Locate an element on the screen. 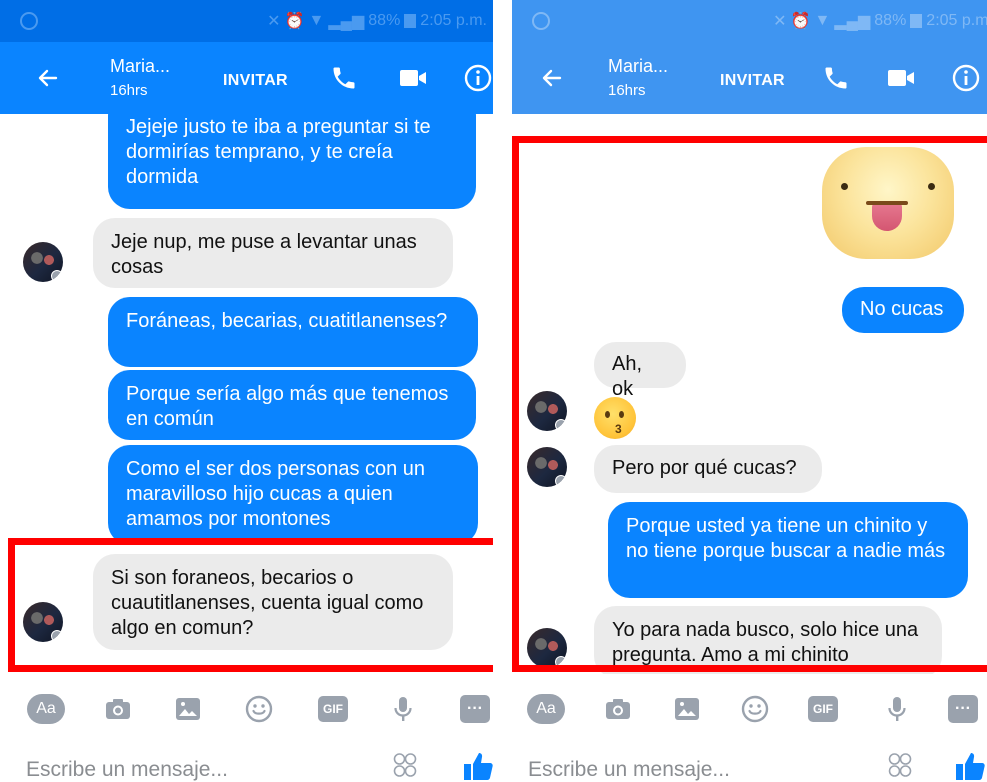 This screenshot has width=987, height=782. facebook-badge-icon is located at coordinates (57, 276).